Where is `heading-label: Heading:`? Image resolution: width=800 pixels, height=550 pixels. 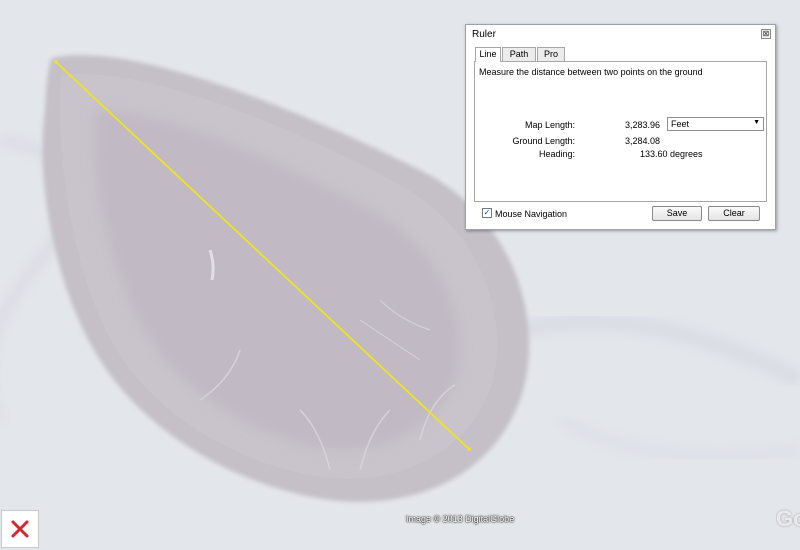
heading-label: Heading: is located at coordinates (556, 154).